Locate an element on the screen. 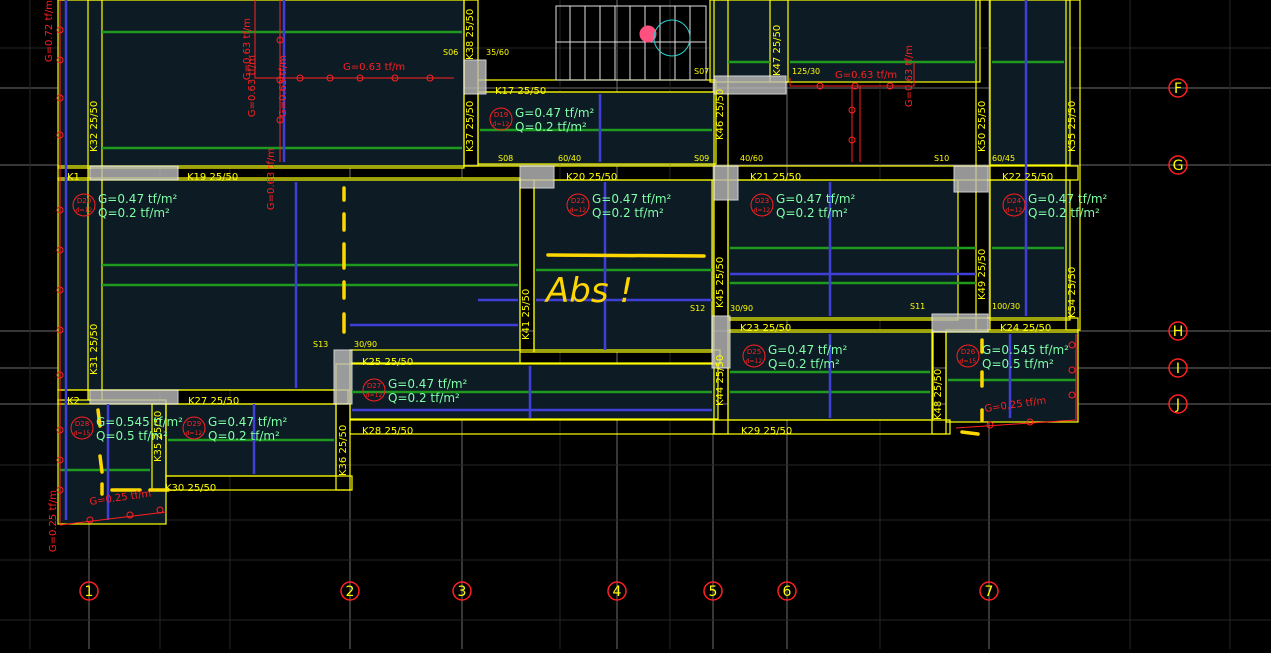 This screenshot has width=1271, height=653. slab-thickness: d=15 is located at coordinates (968, 361).